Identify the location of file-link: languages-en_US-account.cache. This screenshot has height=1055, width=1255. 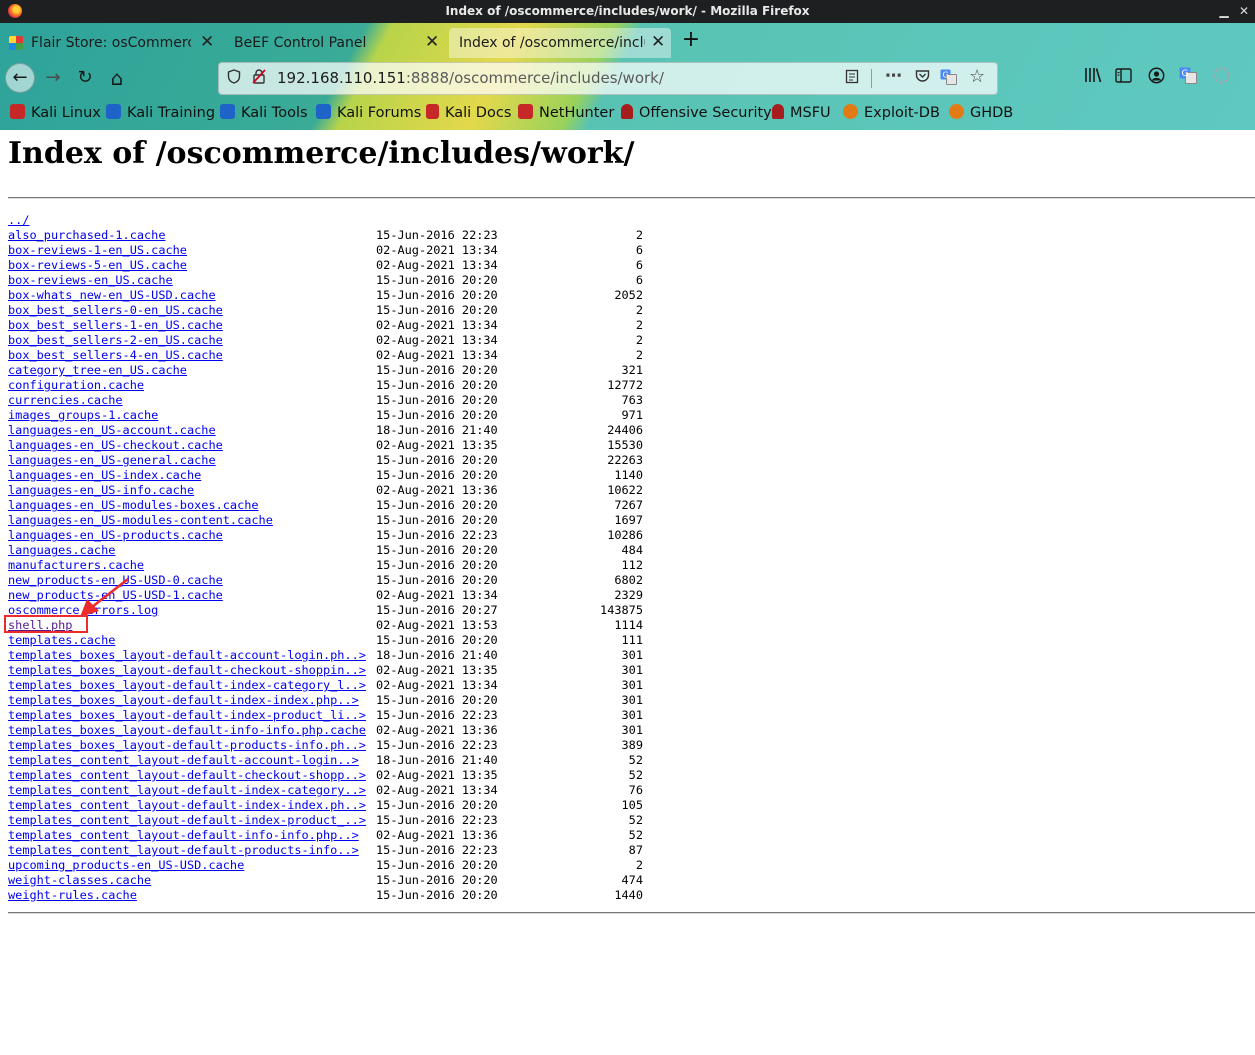
(112, 430).